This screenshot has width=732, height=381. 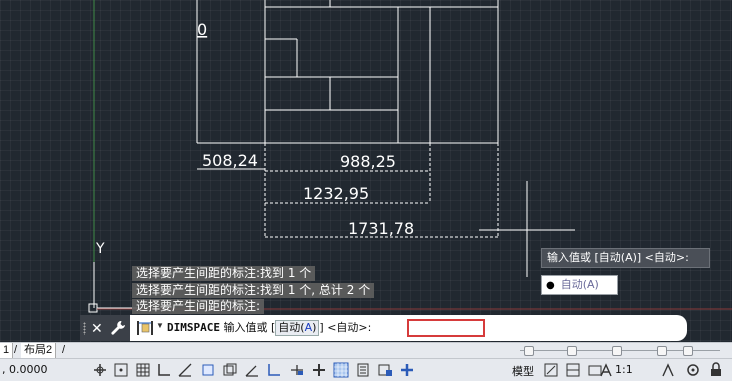 I want to click on option-bracket-close: ], so click(x=321, y=327).